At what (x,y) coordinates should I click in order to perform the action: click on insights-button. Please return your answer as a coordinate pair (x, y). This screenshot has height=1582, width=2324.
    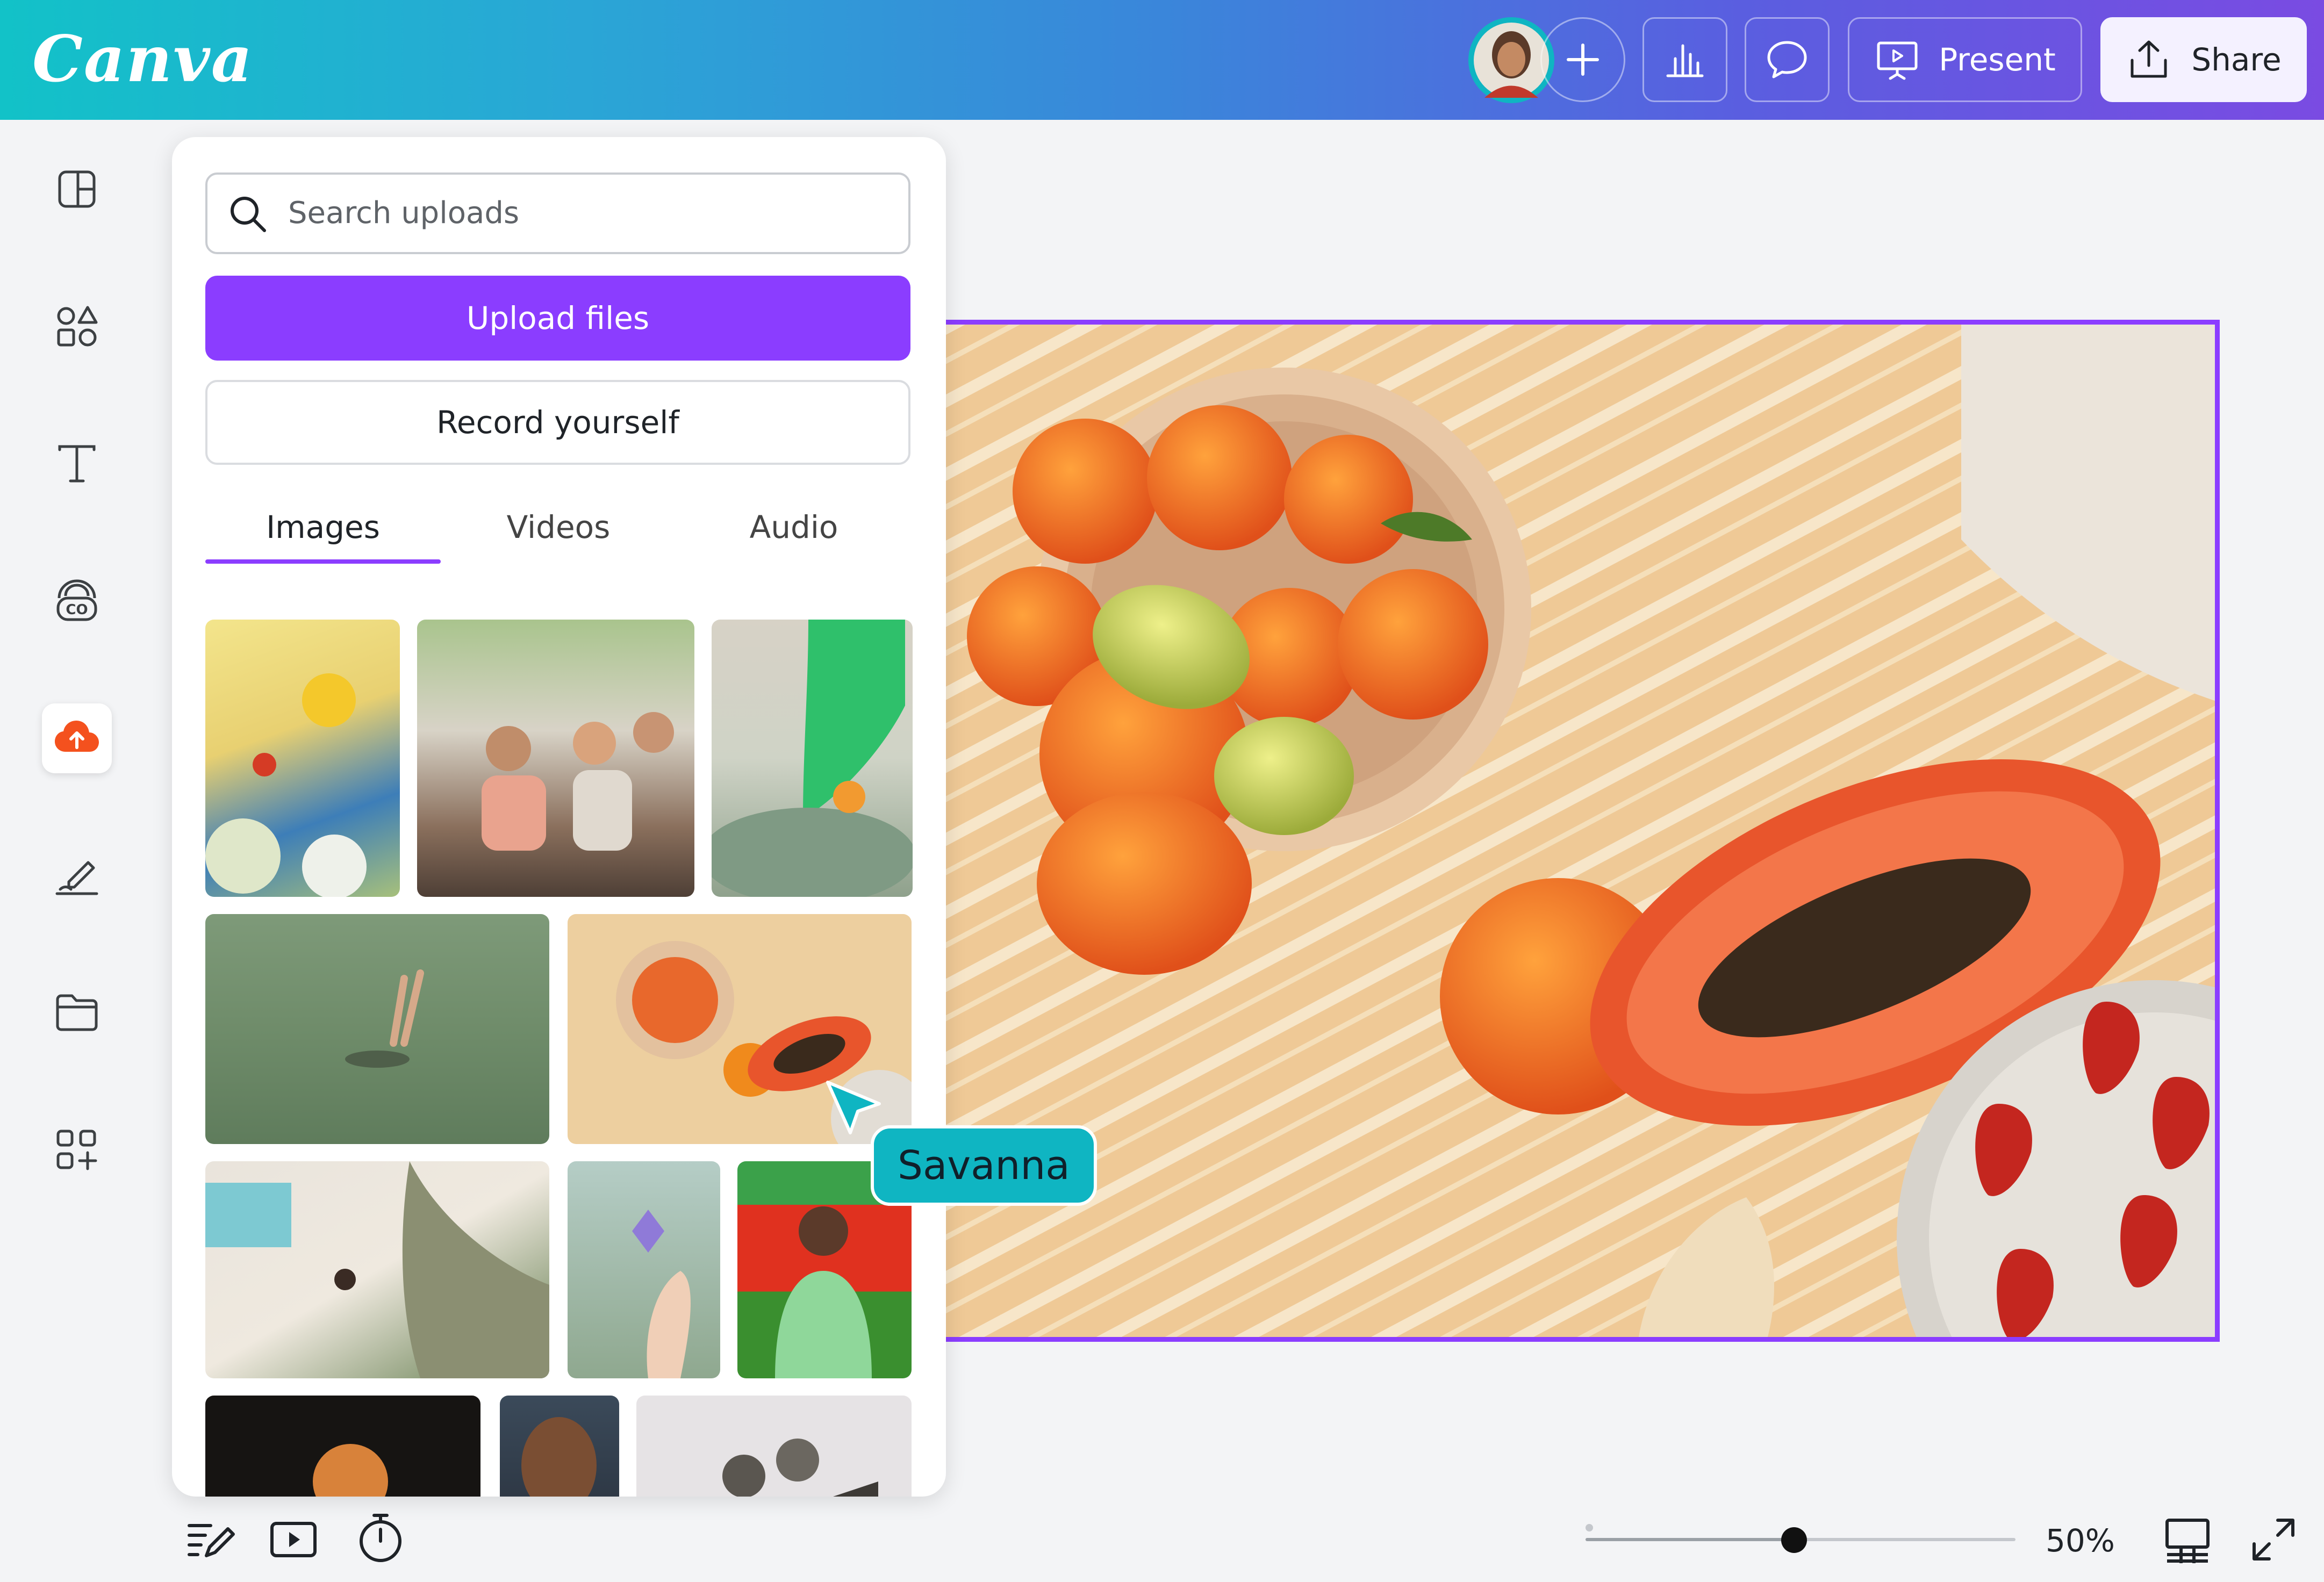
    Looking at the image, I should click on (1684, 59).